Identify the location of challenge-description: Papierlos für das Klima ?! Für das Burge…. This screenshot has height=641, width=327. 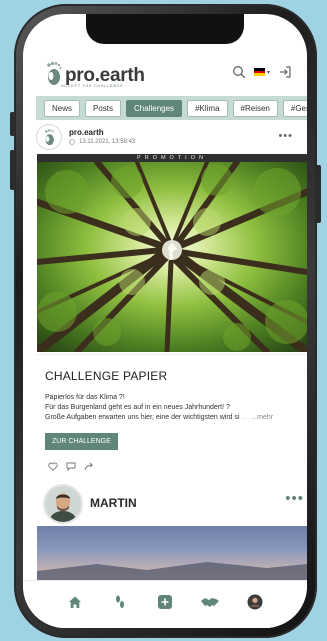
(174, 408).